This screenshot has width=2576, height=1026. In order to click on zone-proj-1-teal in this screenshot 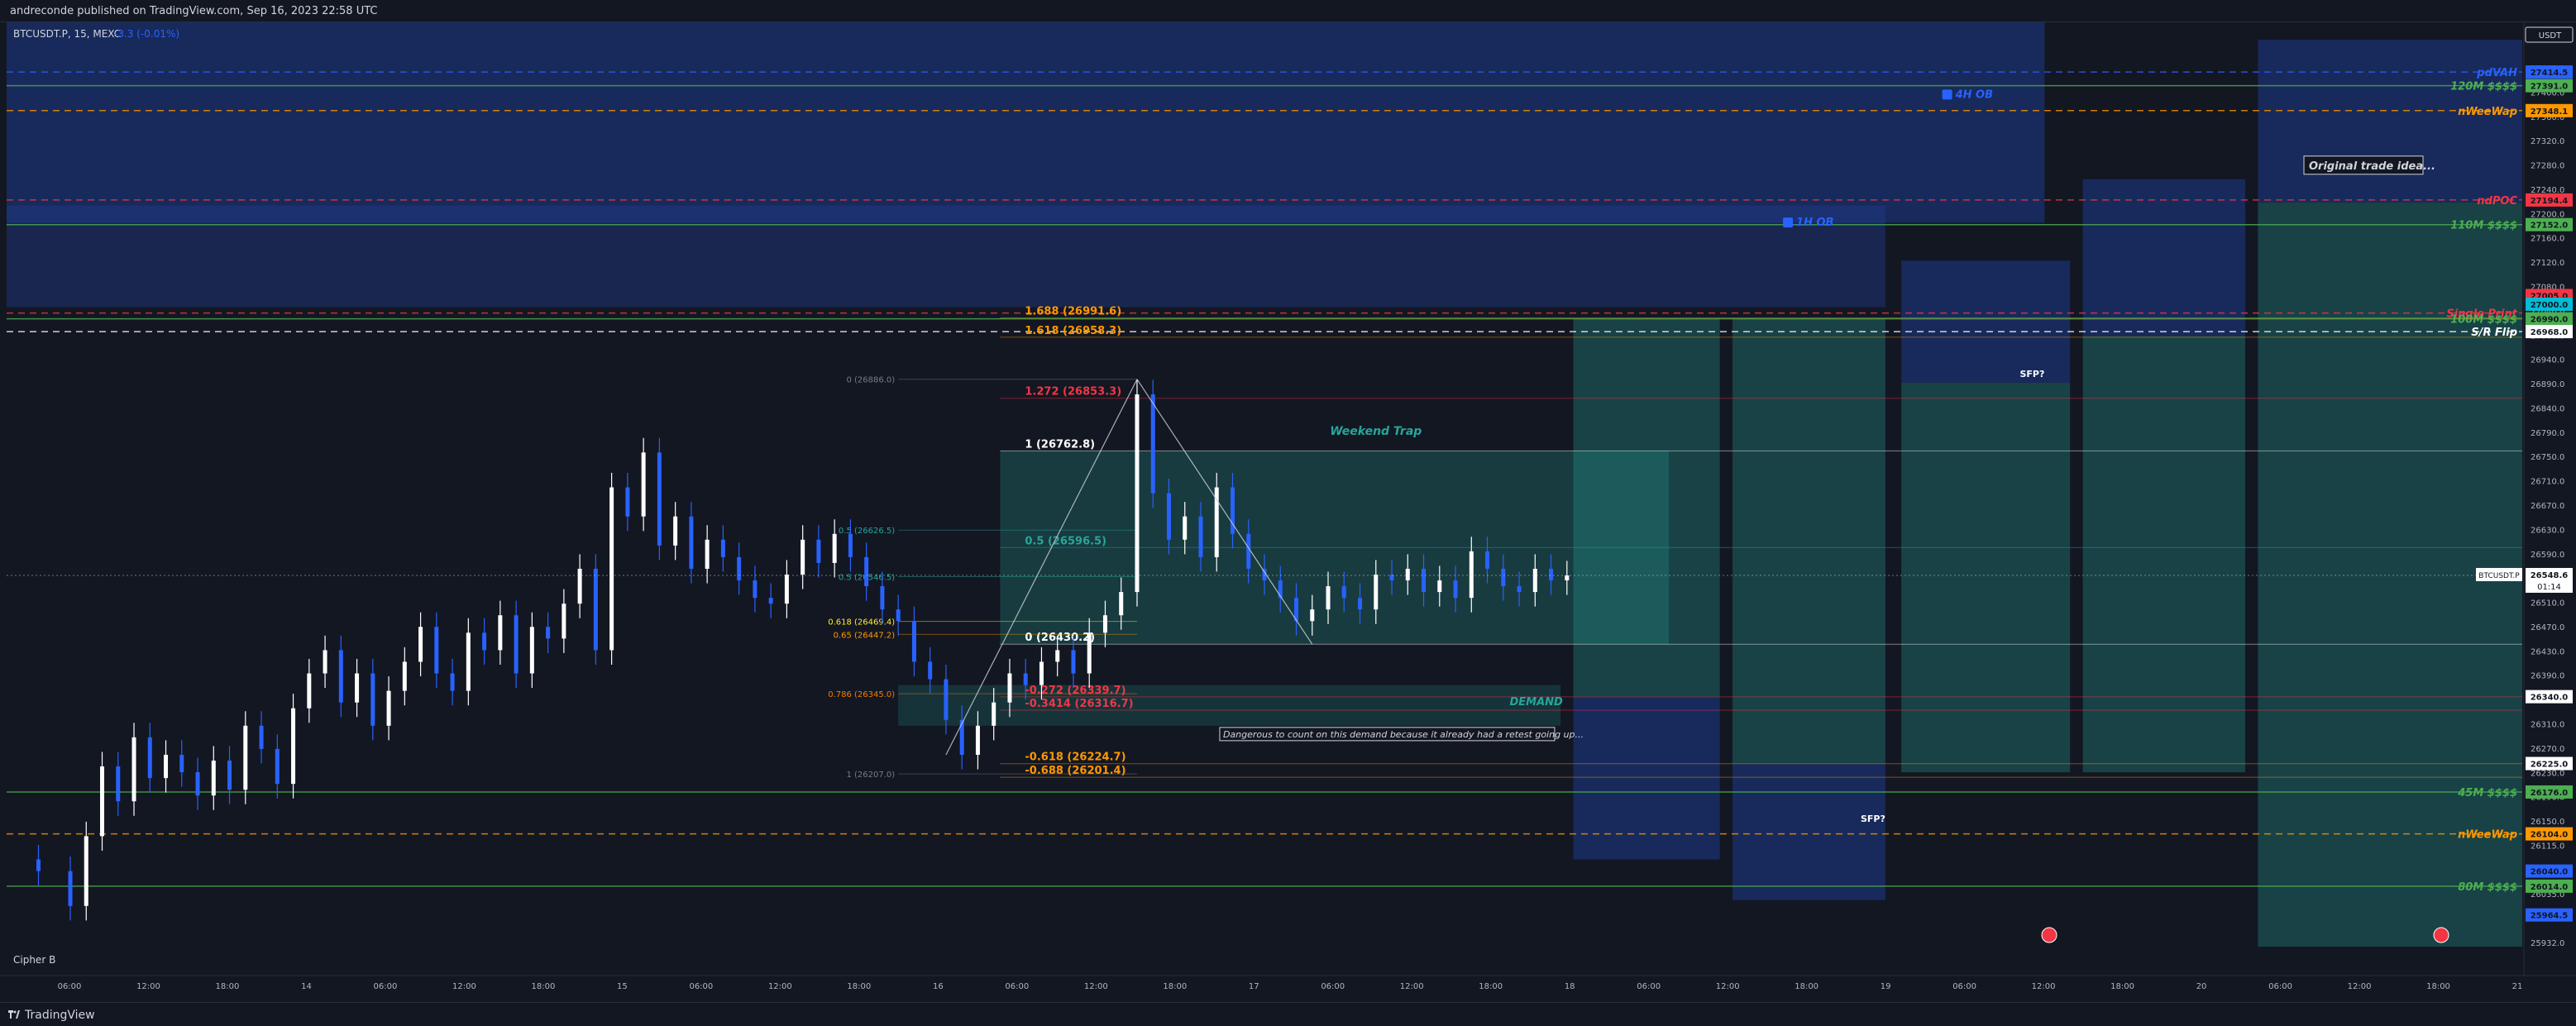, I will do `click(1646, 507)`.